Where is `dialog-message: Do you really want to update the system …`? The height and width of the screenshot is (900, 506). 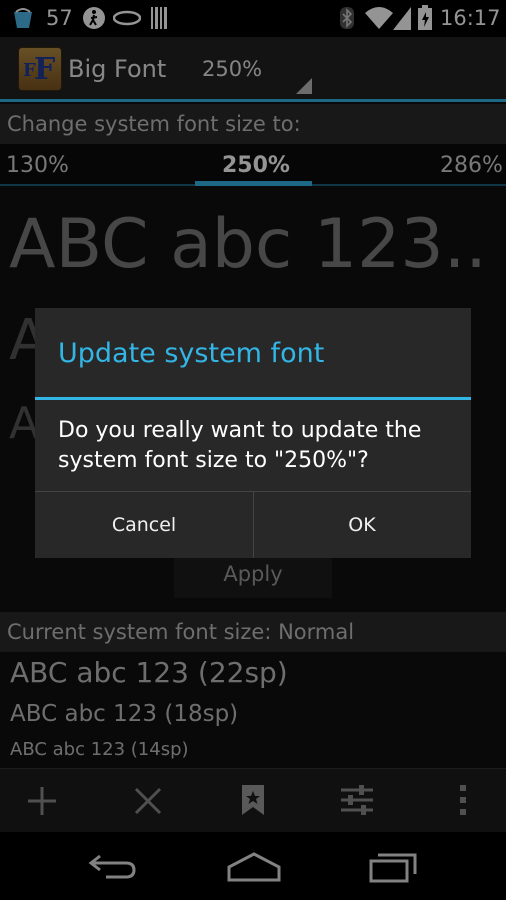 dialog-message: Do you really want to update the system … is located at coordinates (240, 445).